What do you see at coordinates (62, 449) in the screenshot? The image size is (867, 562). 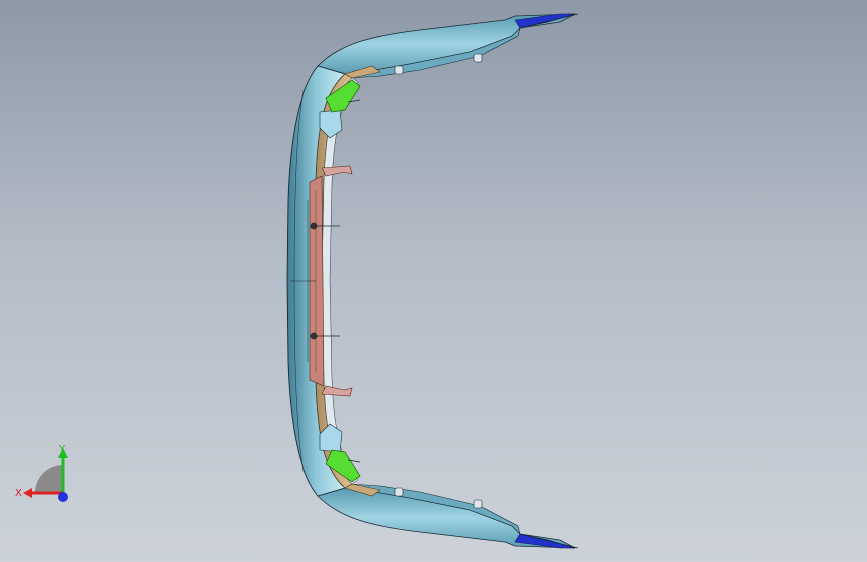 I see `y-axis-label: Y` at bounding box center [62, 449].